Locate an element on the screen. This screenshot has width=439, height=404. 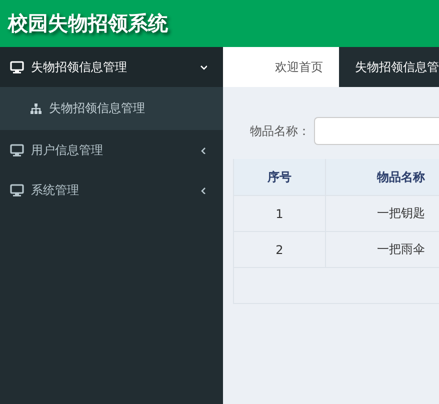
menu-item: 系统管理 is located at coordinates (111, 190).